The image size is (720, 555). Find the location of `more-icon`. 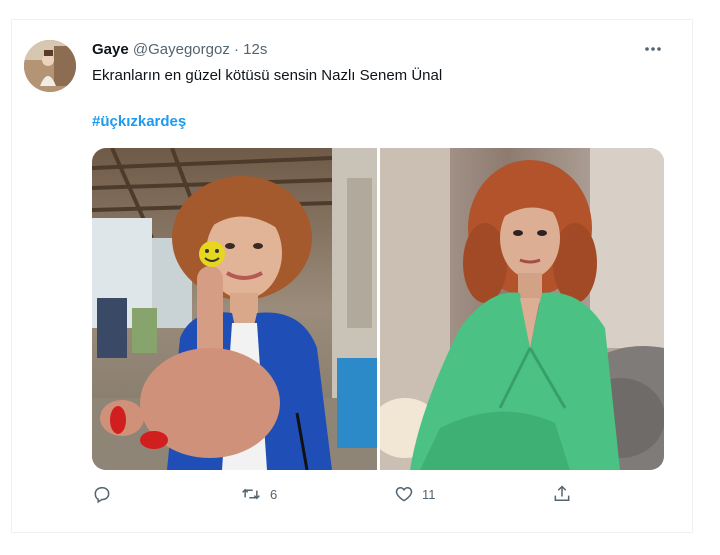

more-icon is located at coordinates (653, 49).